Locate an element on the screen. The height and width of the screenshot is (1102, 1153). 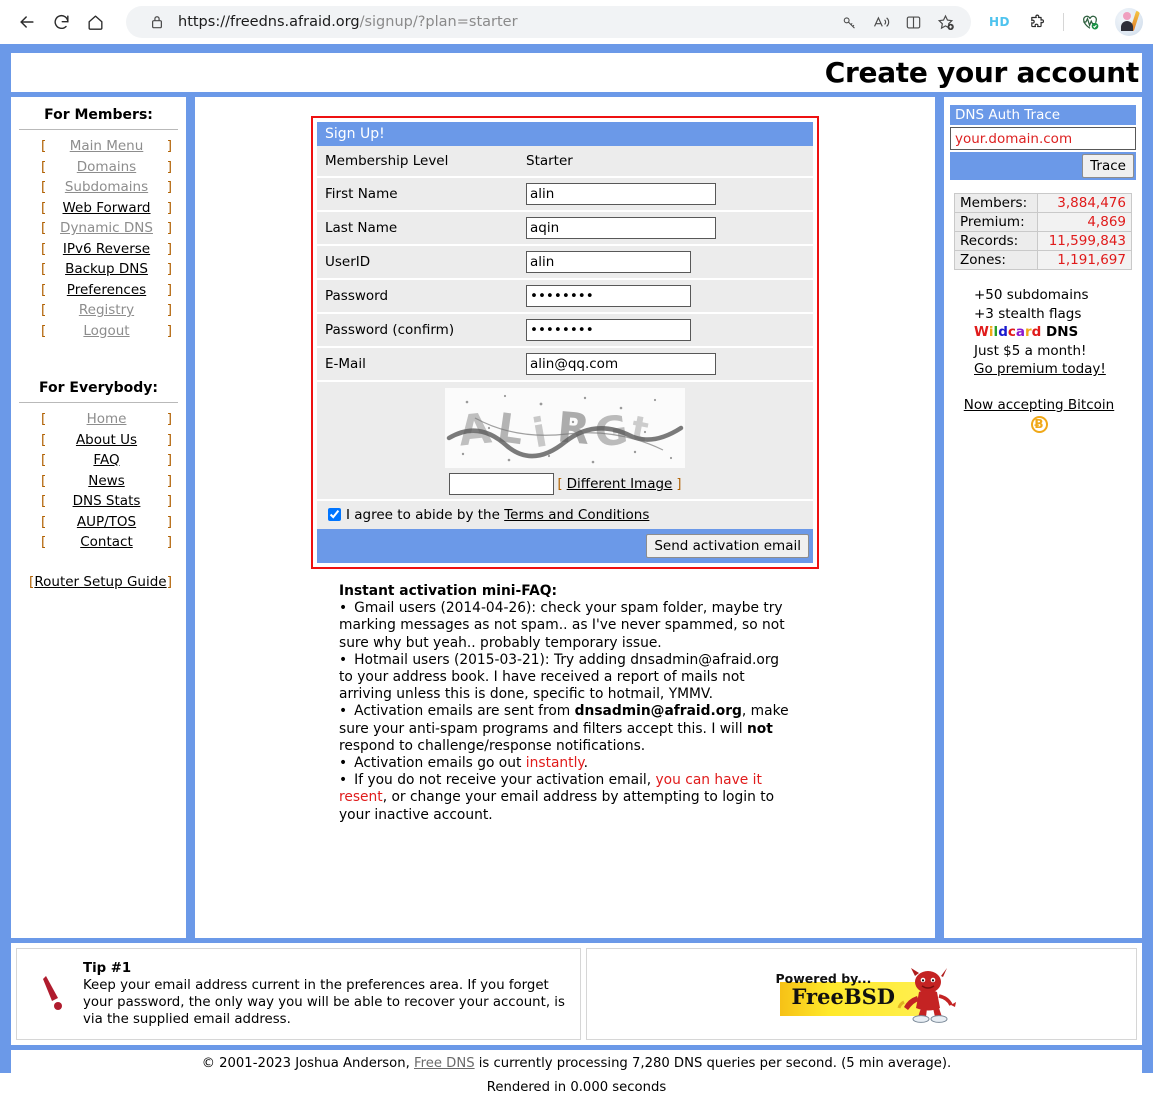
extension-puzzle-icon is located at coordinates (1037, 22).